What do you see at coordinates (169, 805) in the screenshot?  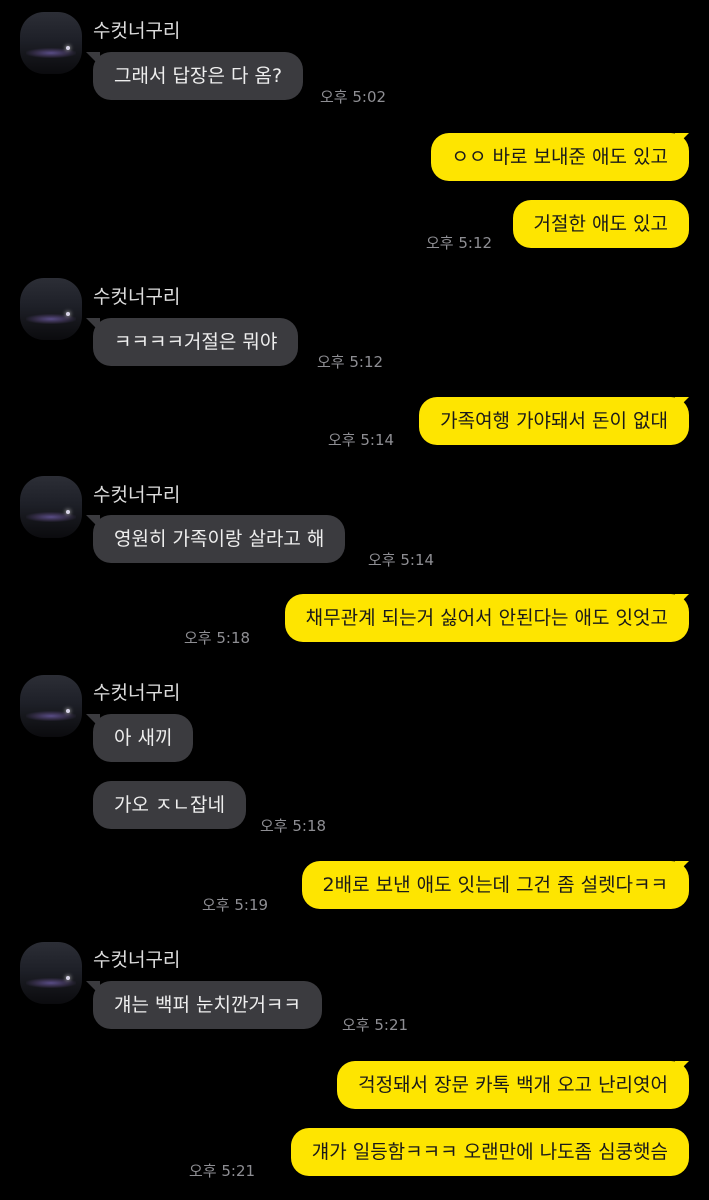 I see `message-bubble-incoming: 가오 ㅈㄴ잡네` at bounding box center [169, 805].